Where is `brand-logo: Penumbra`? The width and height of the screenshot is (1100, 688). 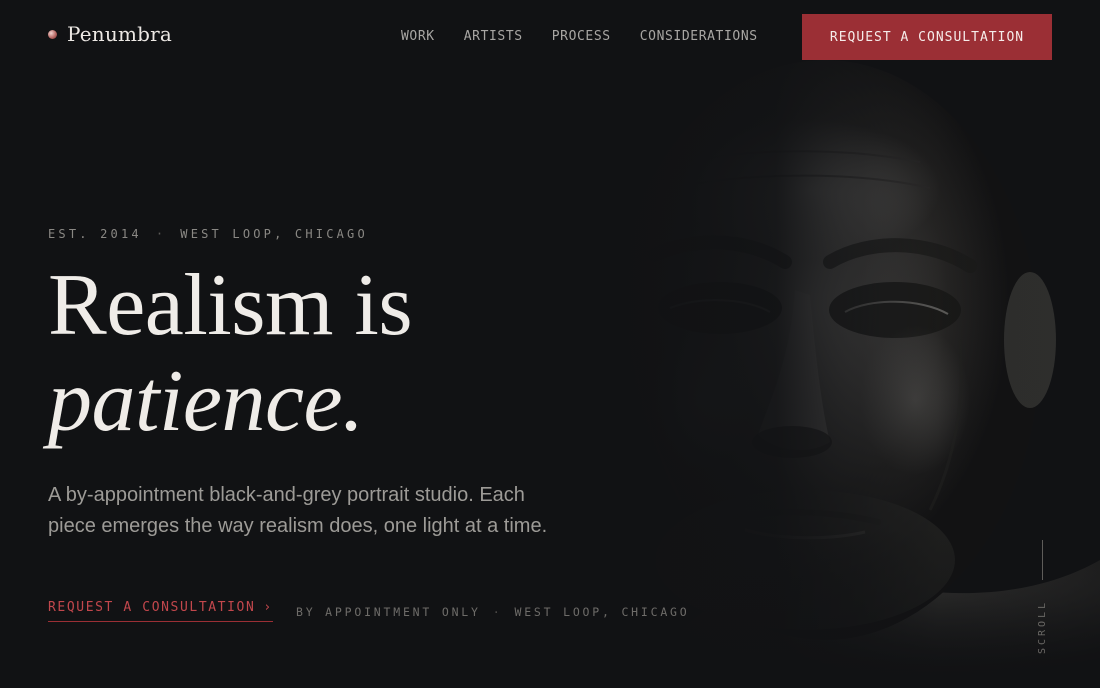
brand-logo: Penumbra is located at coordinates (110, 34).